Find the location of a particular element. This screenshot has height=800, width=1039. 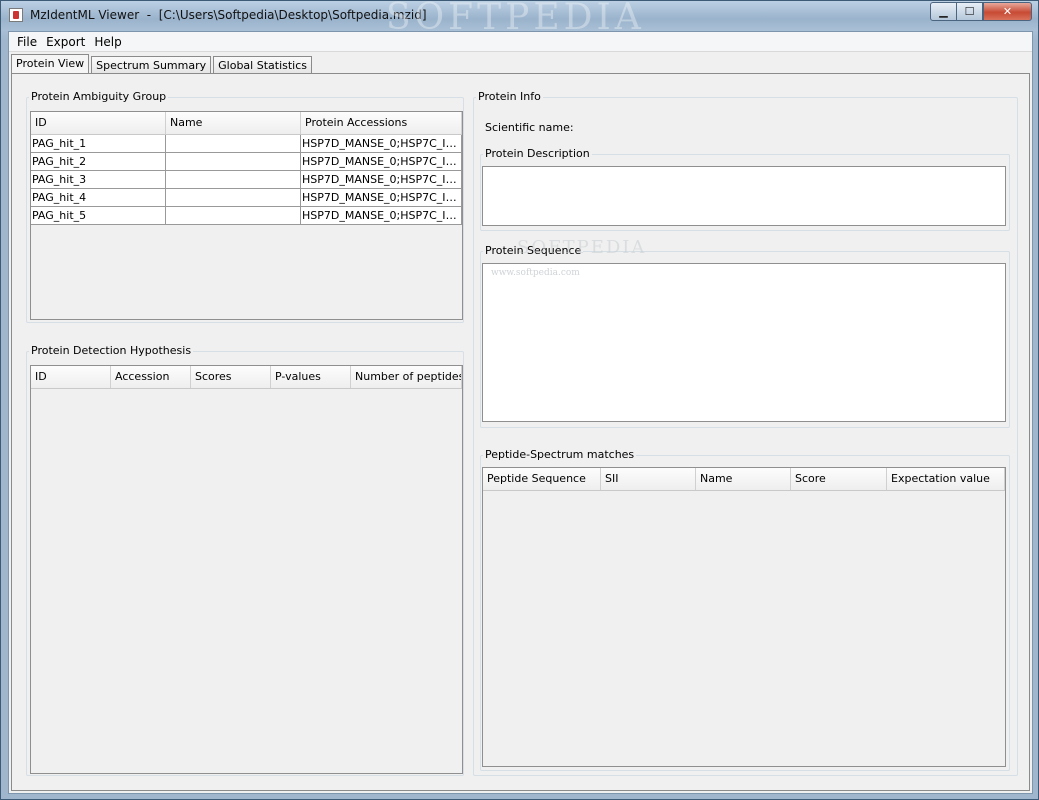

cell-id: PAG_hit_3 is located at coordinates (98, 180).